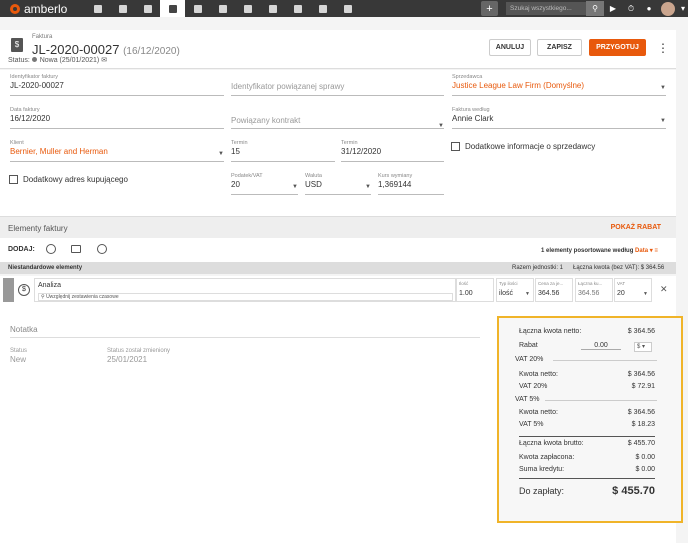 Image resolution: width=688 pixels, height=543 pixels. I want to click on reports-icon, so click(347, 8).